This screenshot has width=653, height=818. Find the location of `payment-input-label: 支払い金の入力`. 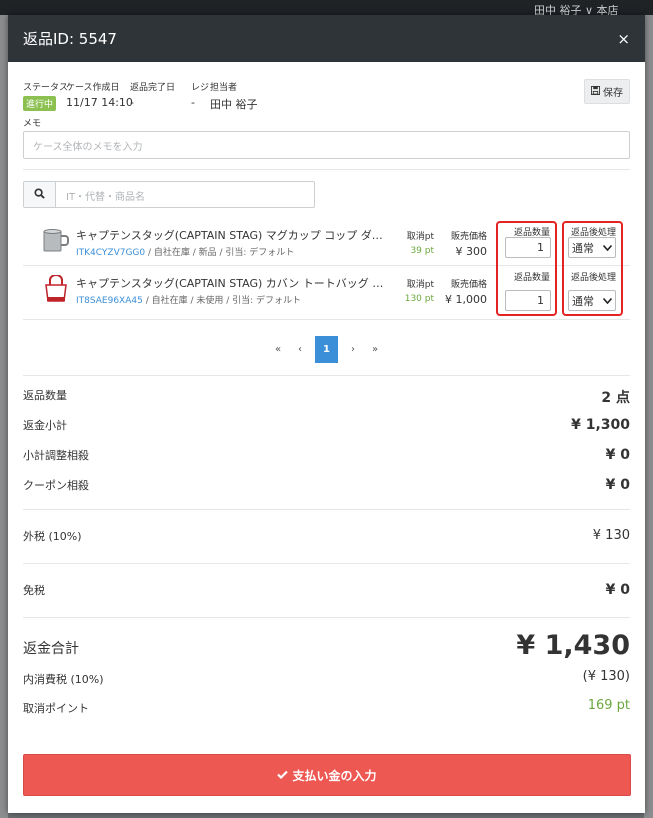

payment-input-label: 支払い金の入力 is located at coordinates (334, 775).